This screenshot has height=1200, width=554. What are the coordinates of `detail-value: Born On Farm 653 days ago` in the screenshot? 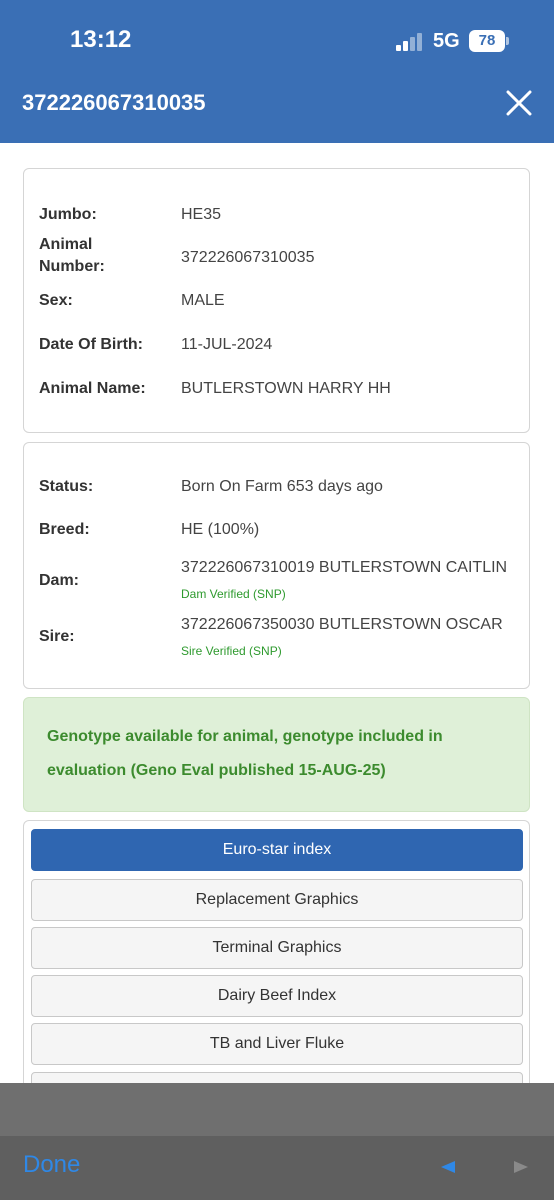 It's located at (282, 486).